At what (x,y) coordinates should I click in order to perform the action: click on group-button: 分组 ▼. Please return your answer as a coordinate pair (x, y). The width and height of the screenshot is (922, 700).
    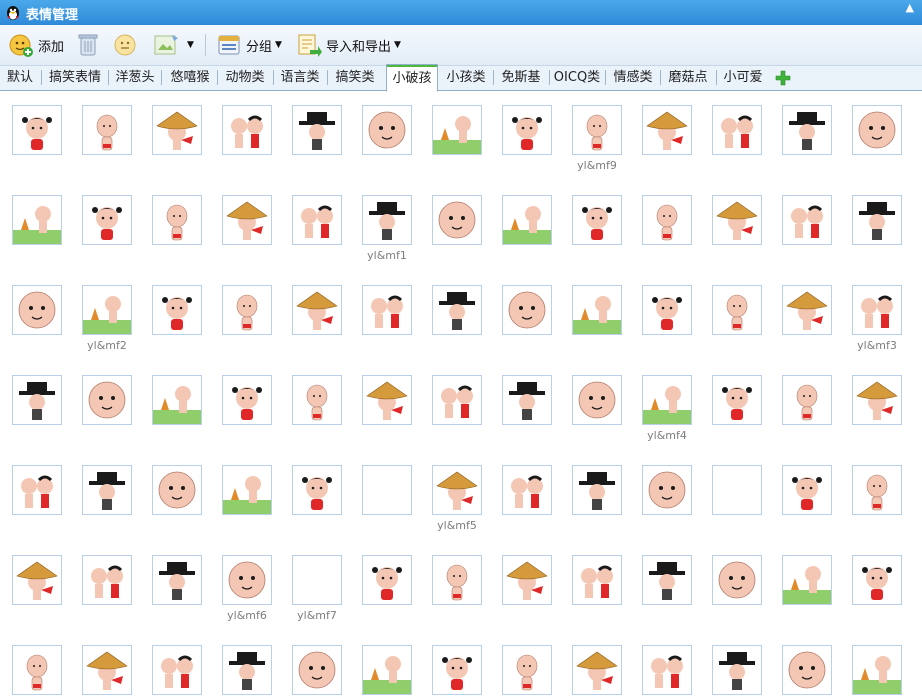
    Looking at the image, I should click on (249, 45).